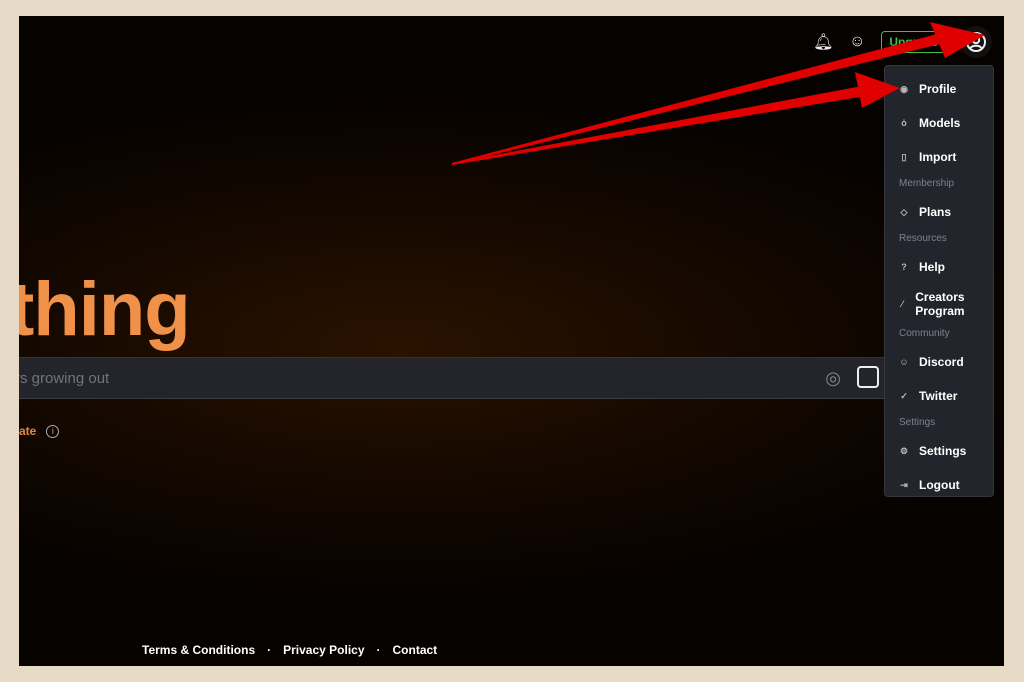 This screenshot has height=682, width=1024. What do you see at coordinates (904, 395) in the screenshot?
I see `twitter-icon: ✓` at bounding box center [904, 395].